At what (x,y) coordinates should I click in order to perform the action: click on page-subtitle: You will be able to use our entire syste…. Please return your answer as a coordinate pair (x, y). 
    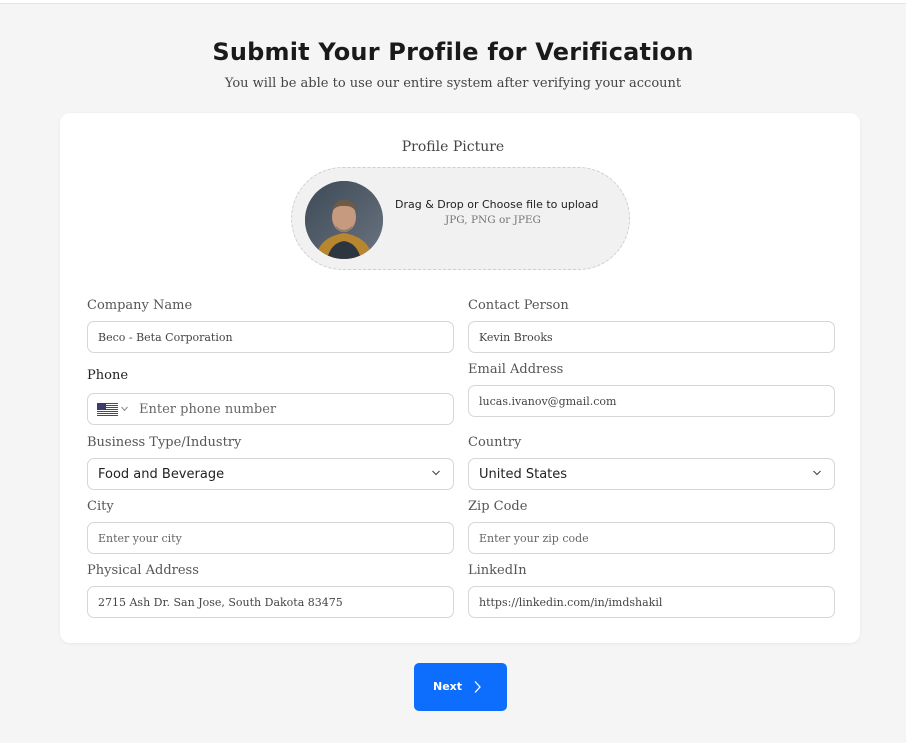
    Looking at the image, I should click on (453, 83).